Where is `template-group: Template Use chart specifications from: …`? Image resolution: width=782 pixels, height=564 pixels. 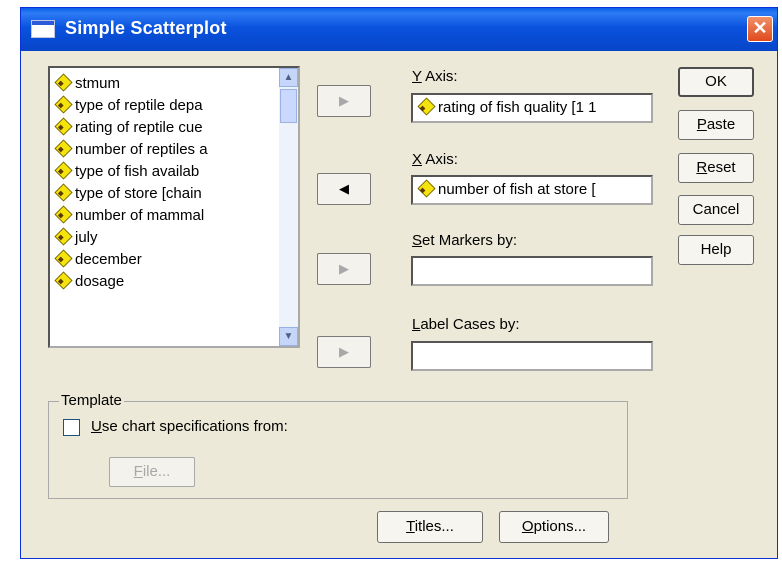 template-group: Template Use chart specifications from: … is located at coordinates (338, 445).